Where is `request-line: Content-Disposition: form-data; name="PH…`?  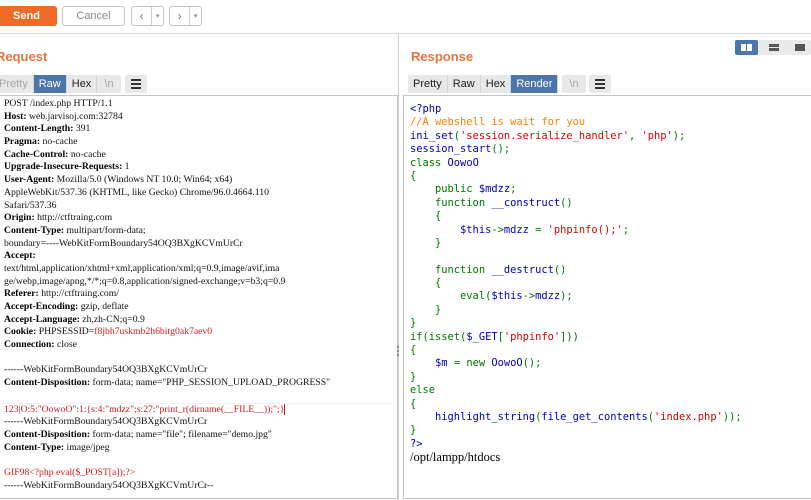 request-line: Content-Disposition: form-data; name="PH… is located at coordinates (199, 383).